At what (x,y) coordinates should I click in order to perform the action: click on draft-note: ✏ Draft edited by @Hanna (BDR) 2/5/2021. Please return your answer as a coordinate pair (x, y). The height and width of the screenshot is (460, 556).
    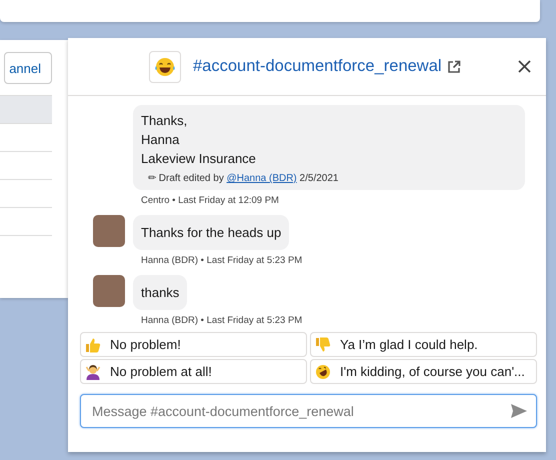
    Looking at the image, I should click on (244, 178).